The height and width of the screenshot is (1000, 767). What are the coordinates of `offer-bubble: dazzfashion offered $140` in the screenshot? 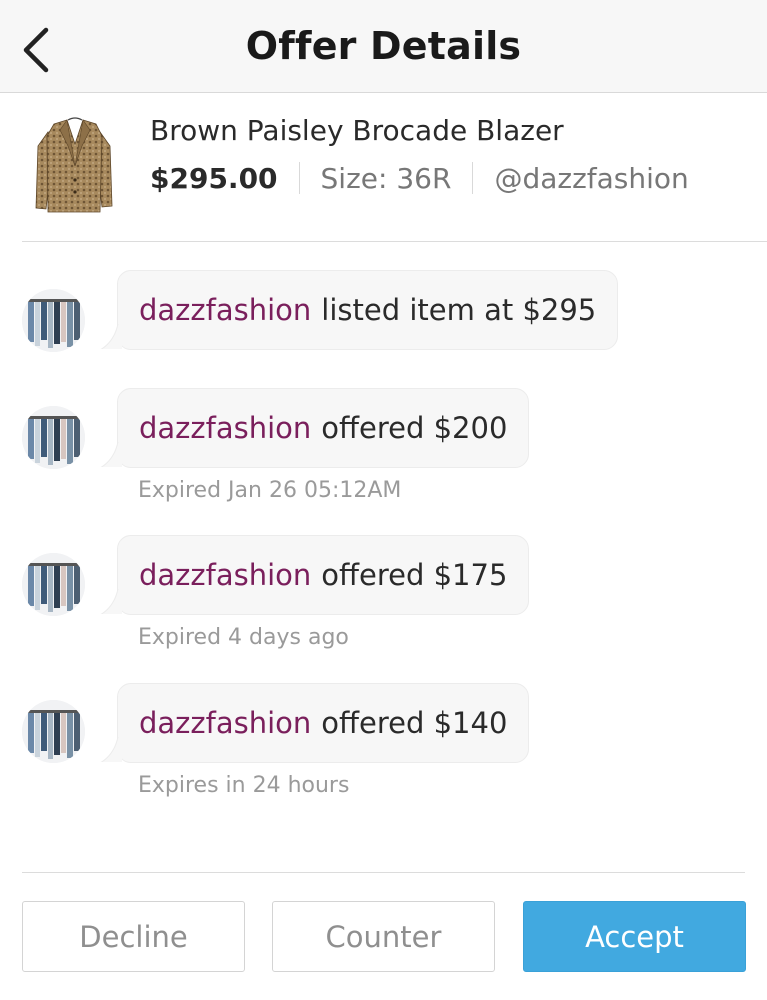 It's located at (315, 723).